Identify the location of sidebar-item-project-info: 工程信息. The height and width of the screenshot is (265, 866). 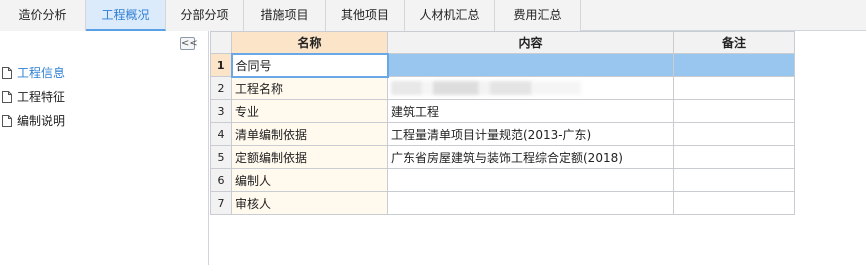
(33, 73).